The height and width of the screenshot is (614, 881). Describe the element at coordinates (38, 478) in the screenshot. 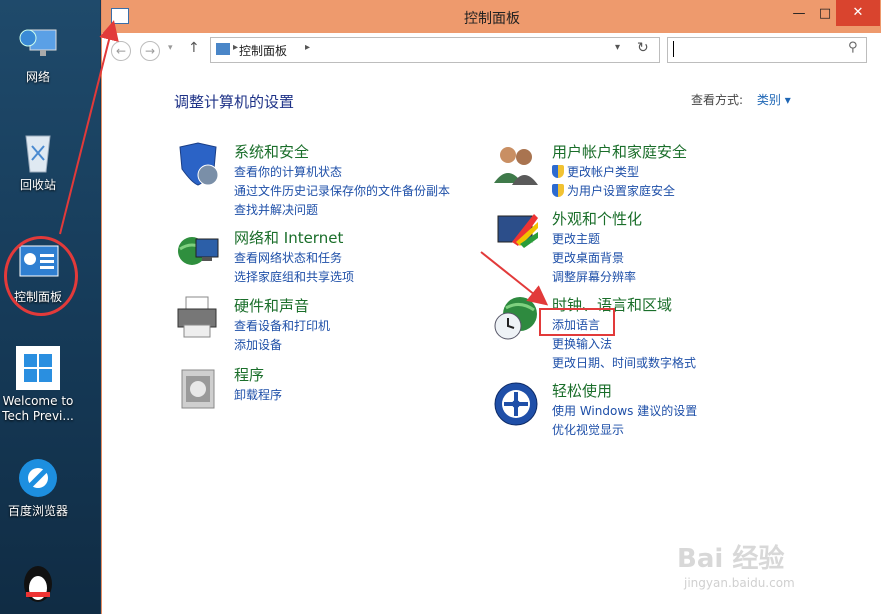

I see `browser-icon` at that location.